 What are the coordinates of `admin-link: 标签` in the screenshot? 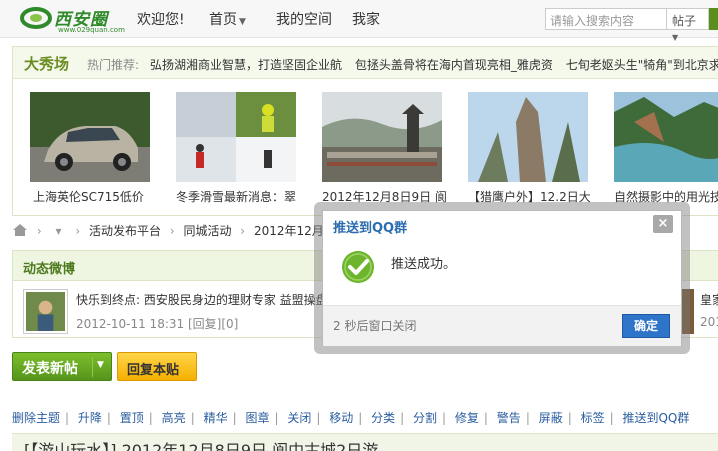 It's located at (593, 418).